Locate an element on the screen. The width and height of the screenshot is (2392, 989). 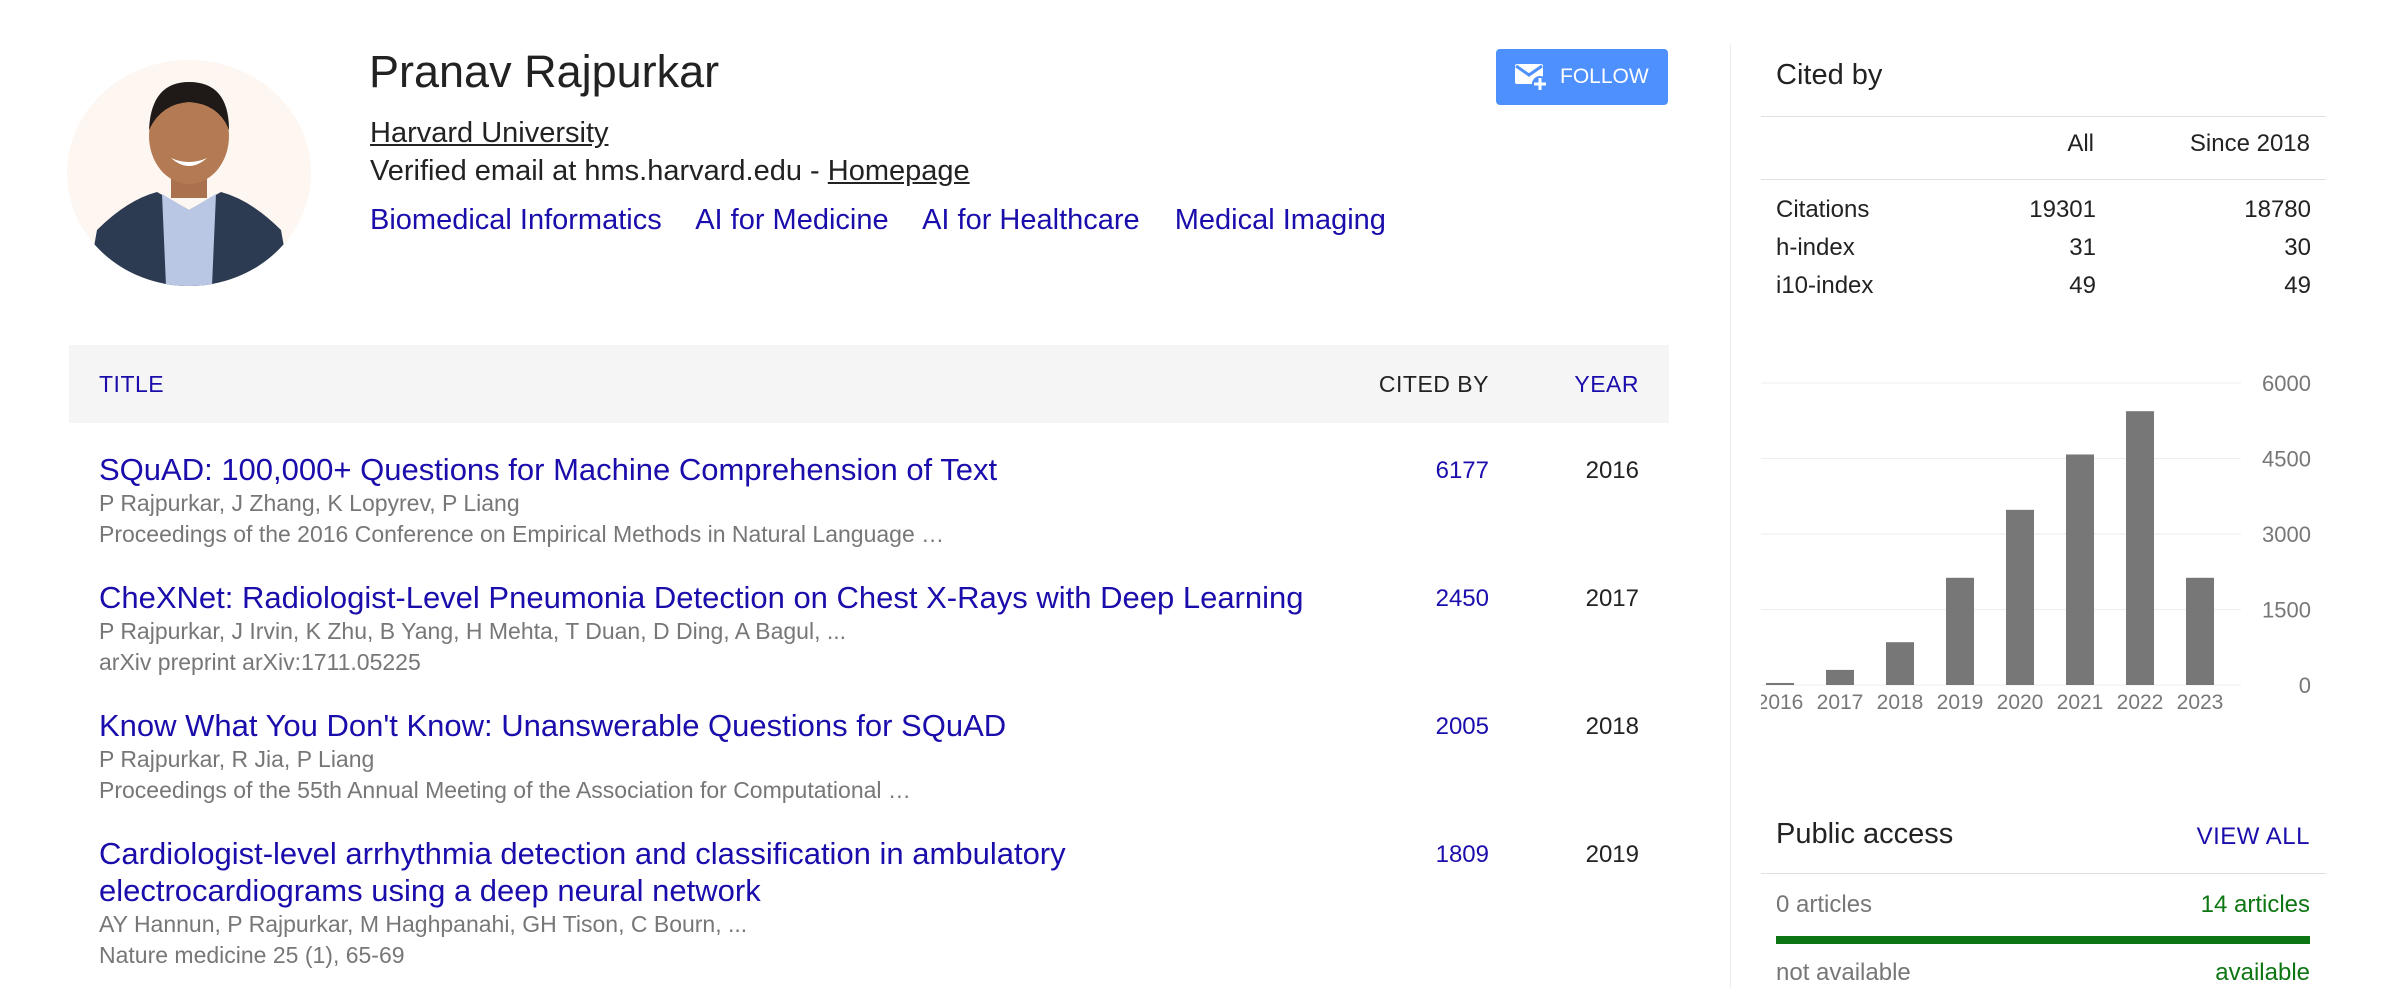
x-tick-label: 2023 is located at coordinates (2200, 702).